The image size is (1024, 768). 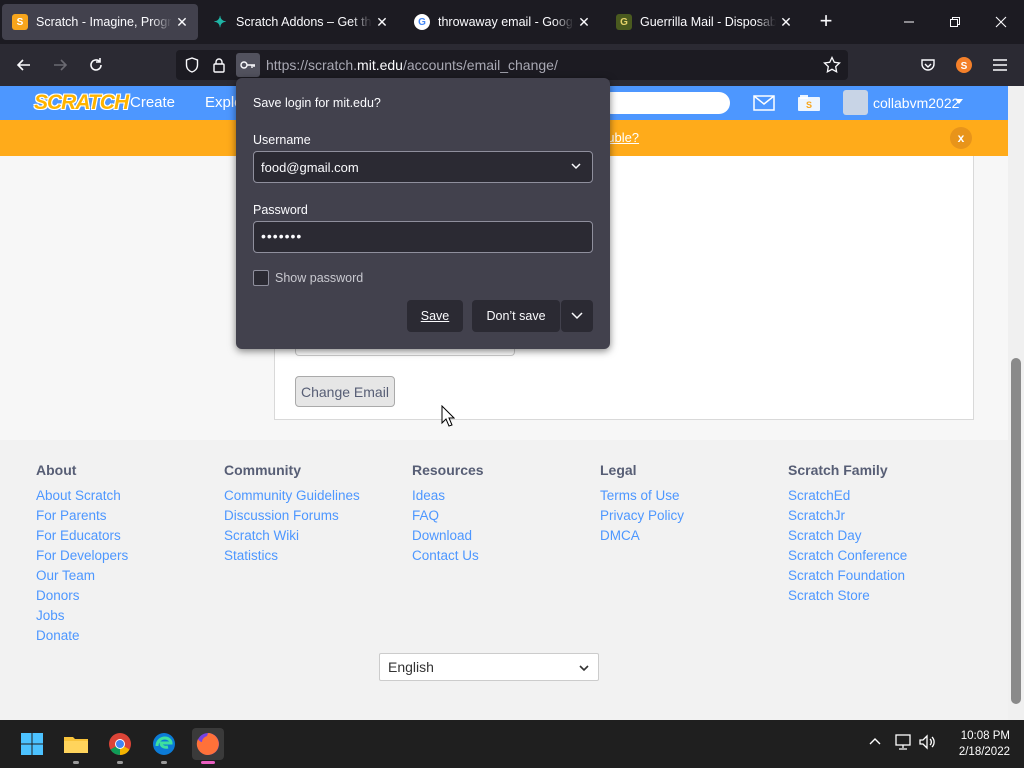 I want to click on footer-link: Donors, so click(x=82, y=596).